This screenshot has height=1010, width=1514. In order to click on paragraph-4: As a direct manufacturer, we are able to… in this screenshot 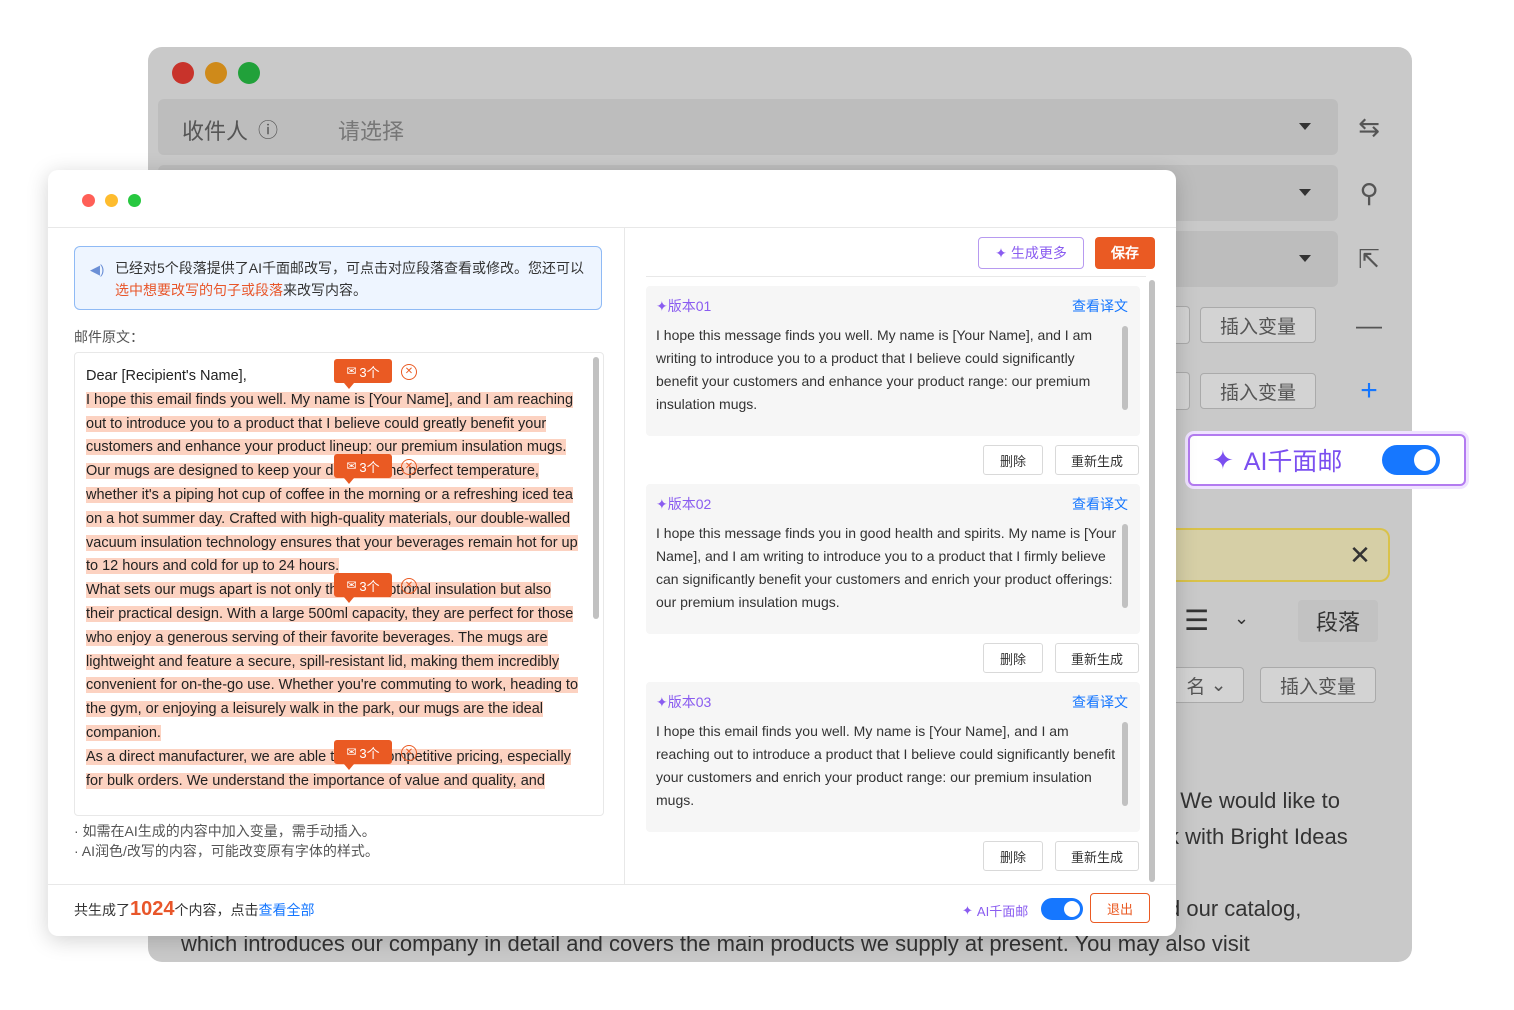, I will do `click(328, 768)`.